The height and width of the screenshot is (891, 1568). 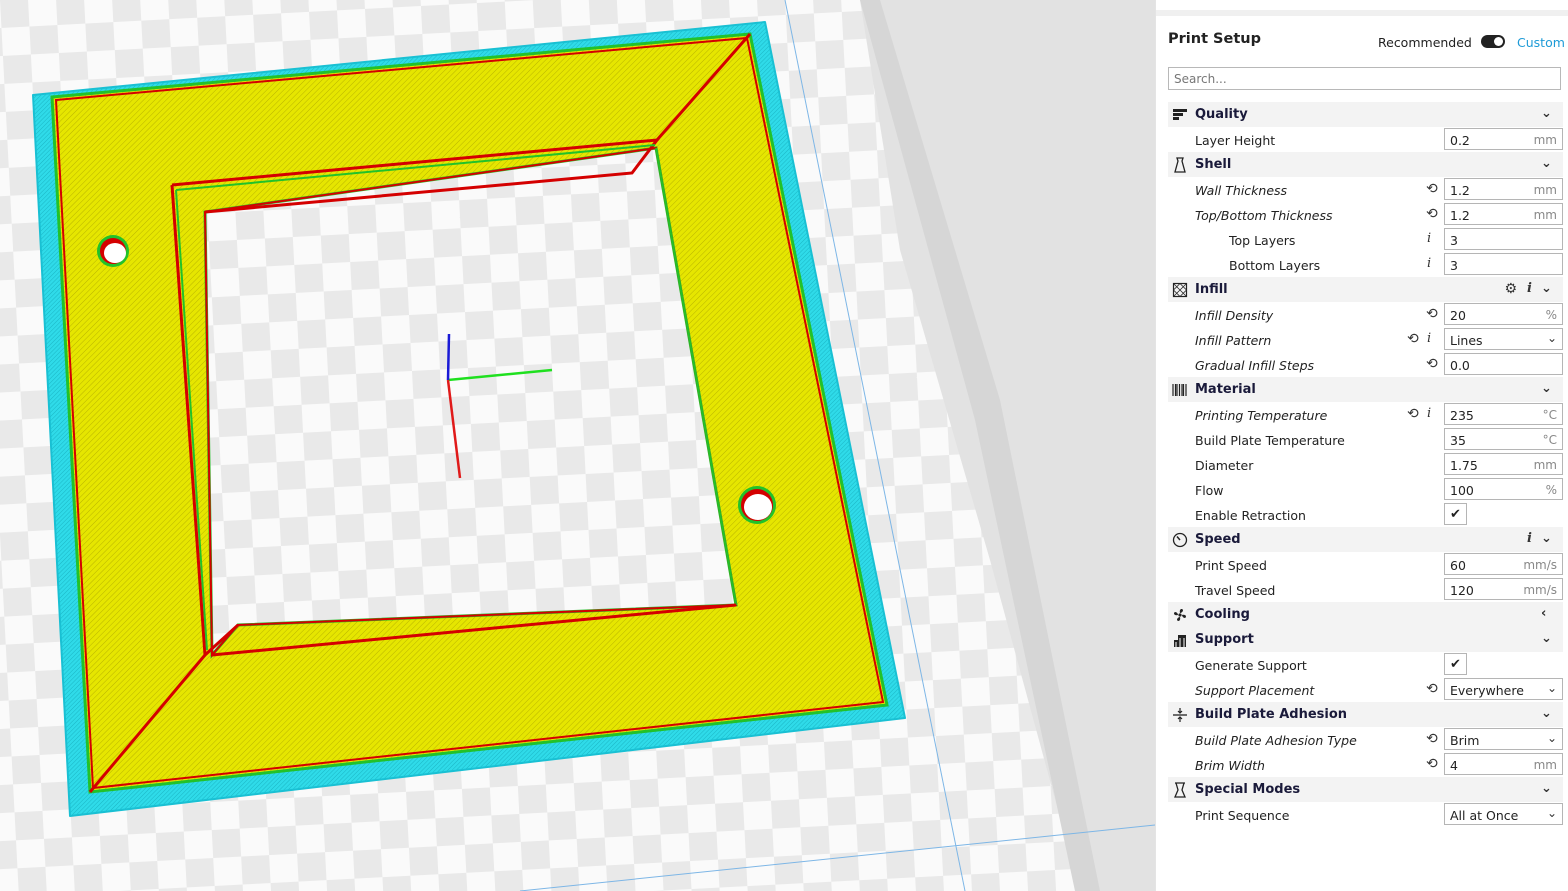 What do you see at coordinates (1180, 114) in the screenshot?
I see `quality-icon` at bounding box center [1180, 114].